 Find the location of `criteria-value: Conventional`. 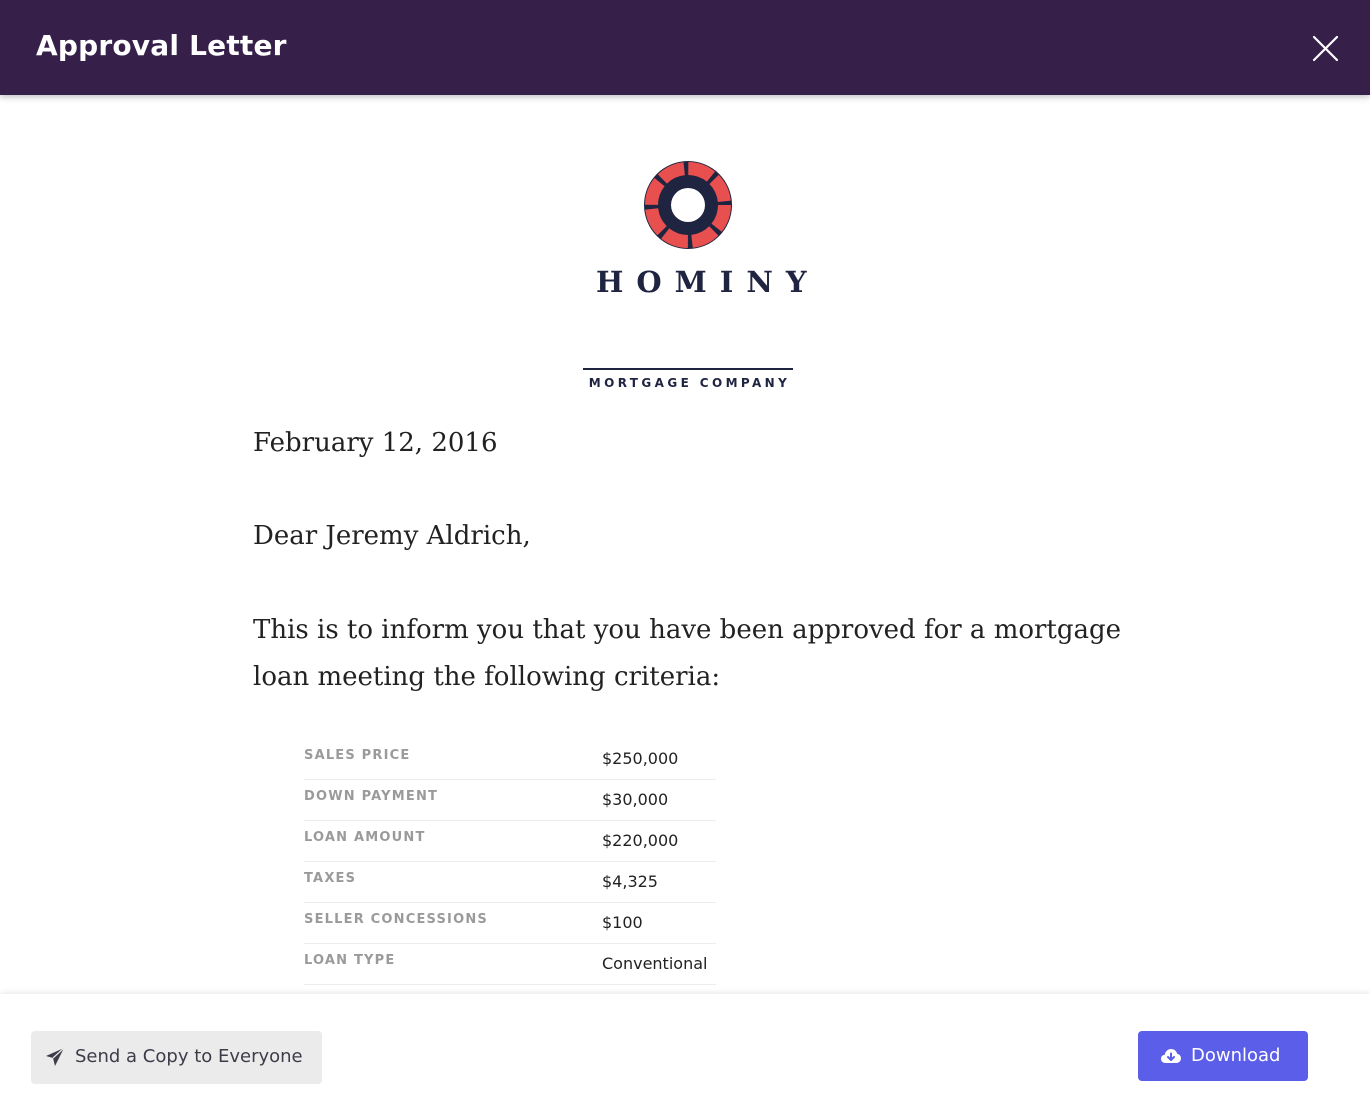

criteria-value: Conventional is located at coordinates (655, 963).